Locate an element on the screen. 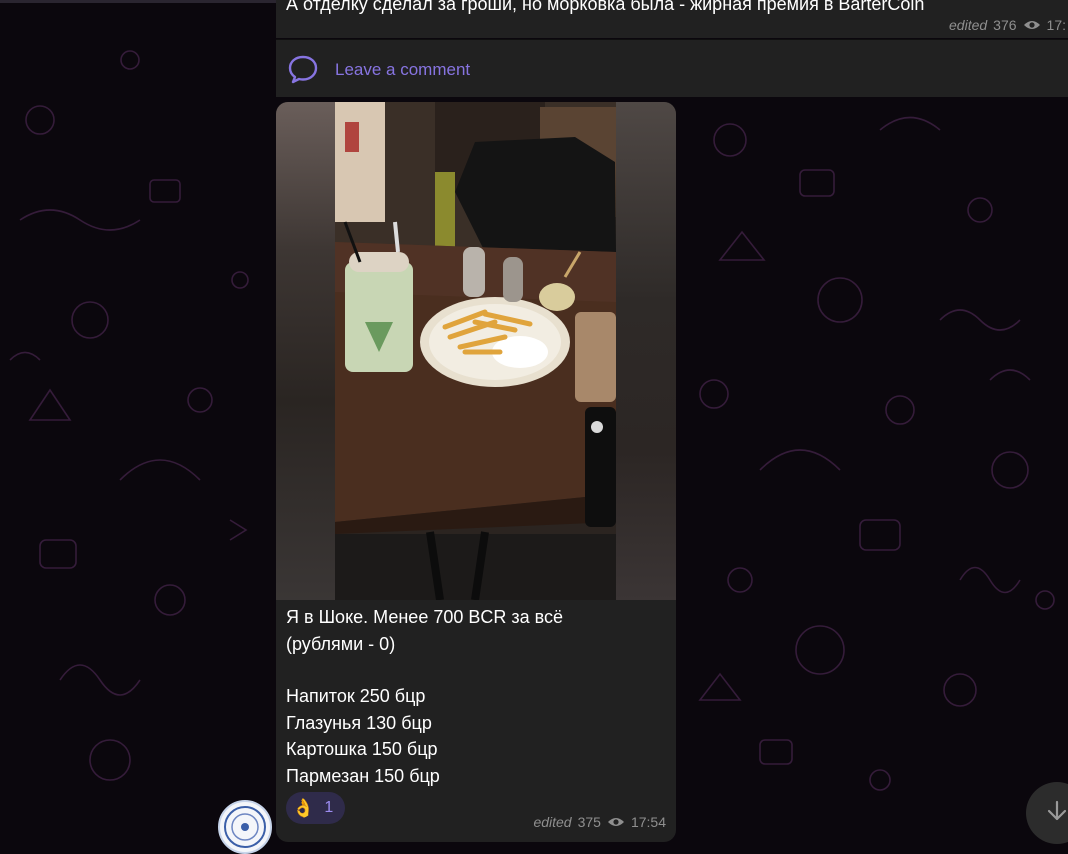 Image resolution: width=1068 pixels, height=854 pixels. photo-blur-right is located at coordinates (646, 351).